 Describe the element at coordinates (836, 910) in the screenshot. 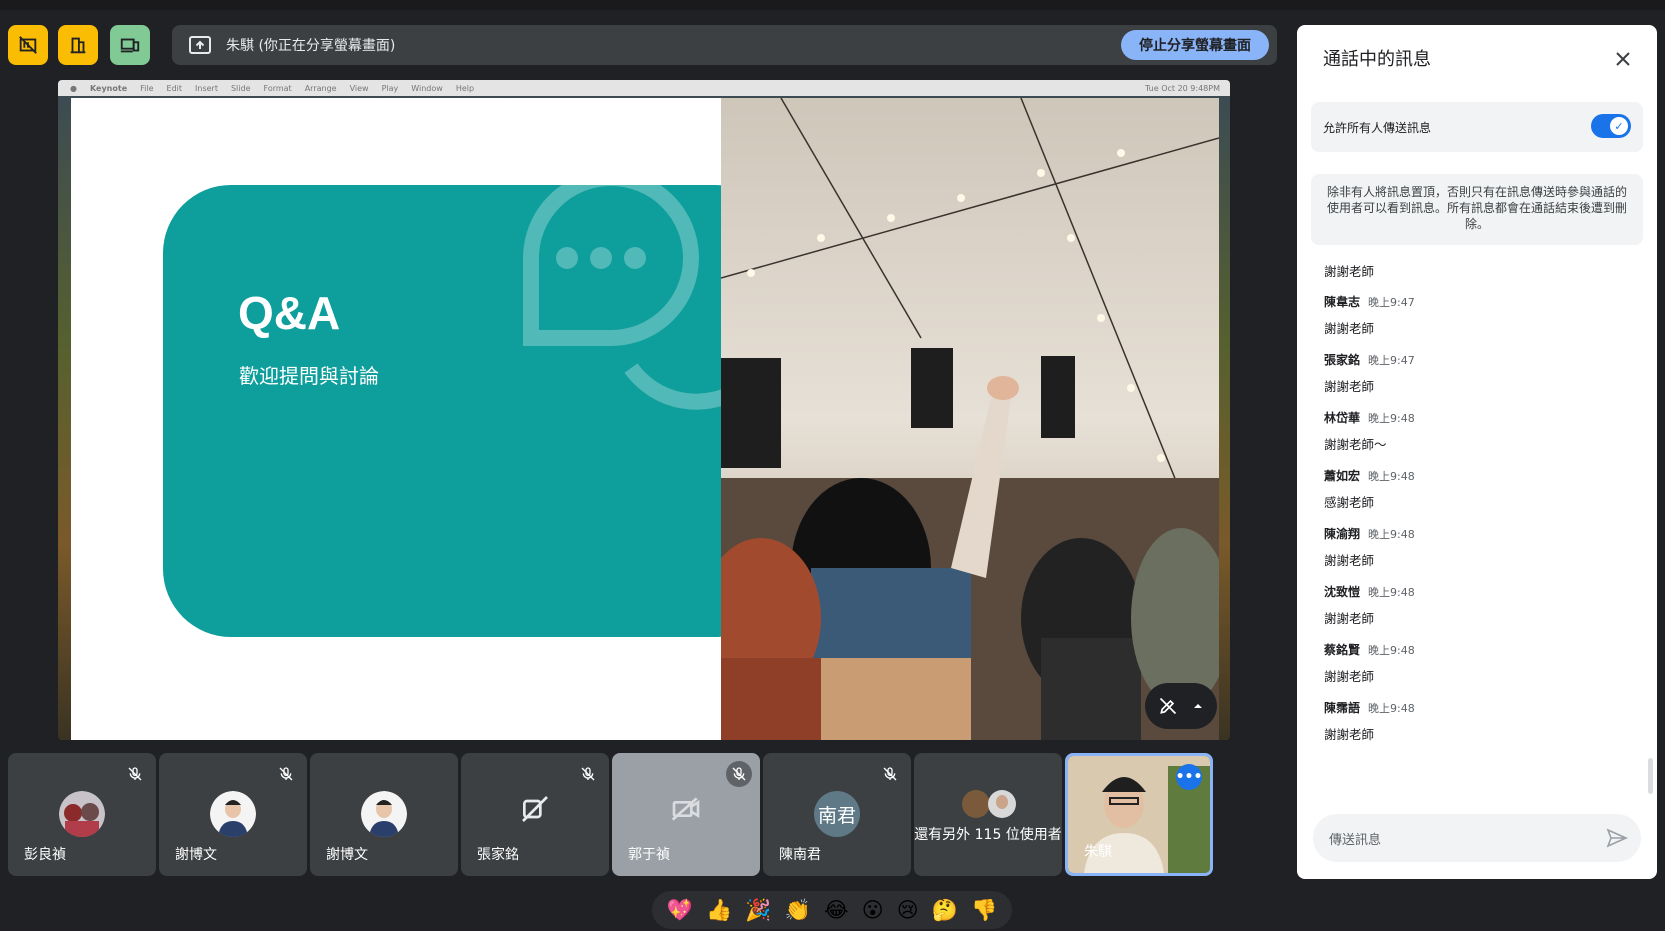

I see `reaction-laugh: 😂` at that location.